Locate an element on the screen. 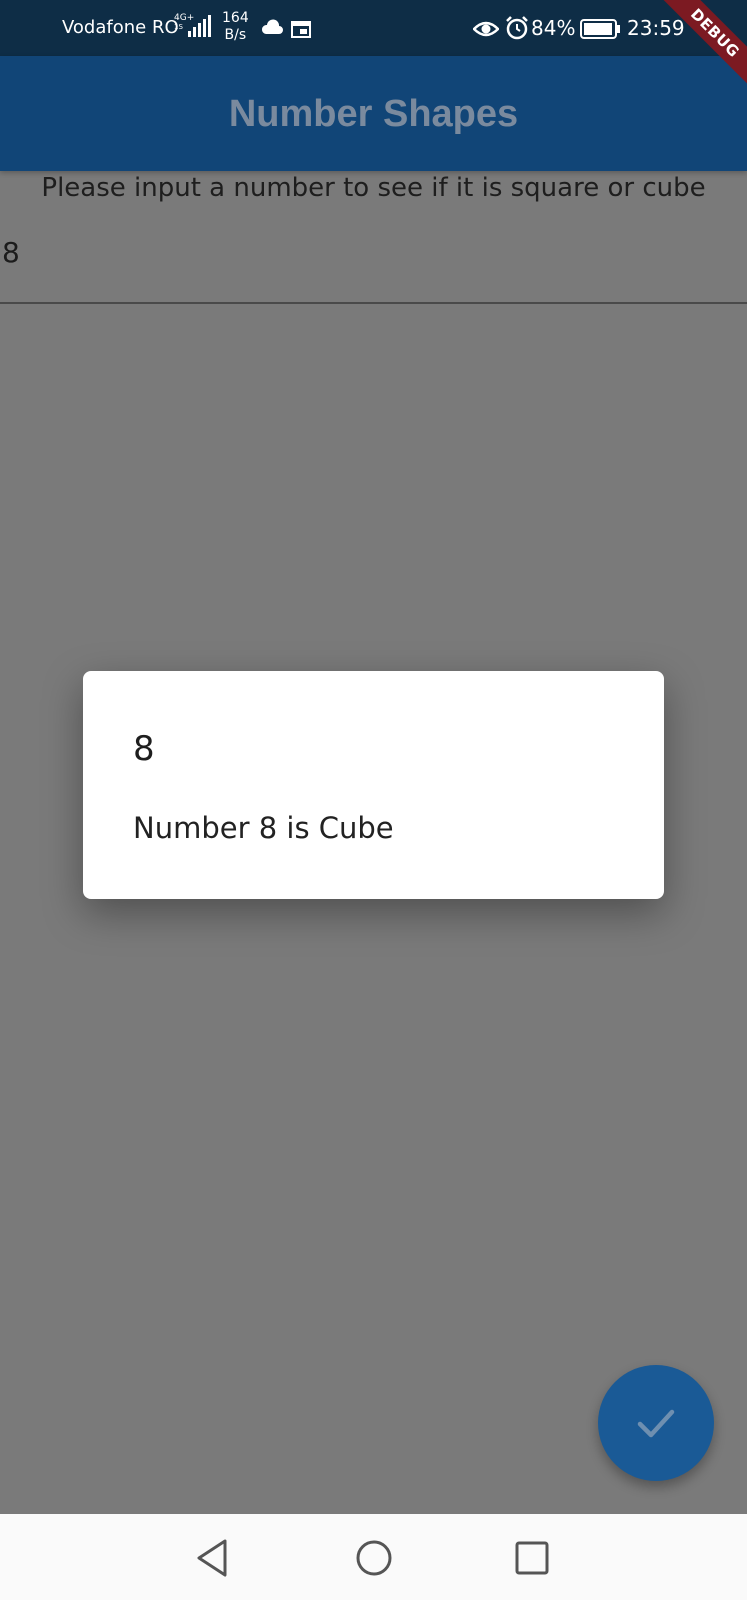 The image size is (747, 1600). status-bar: Vodafone RO 4G+ 1S 164 B/s 84% 23:59 is located at coordinates (373, 28).